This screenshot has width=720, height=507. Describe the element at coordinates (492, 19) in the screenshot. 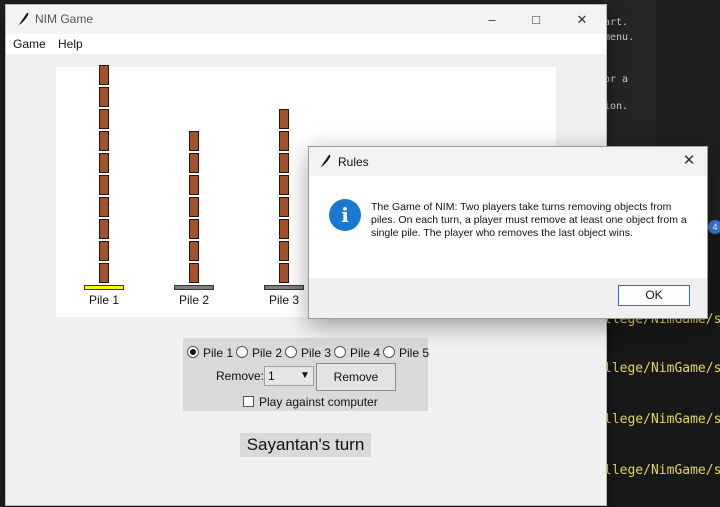

I see `minimize-icon: –` at that location.